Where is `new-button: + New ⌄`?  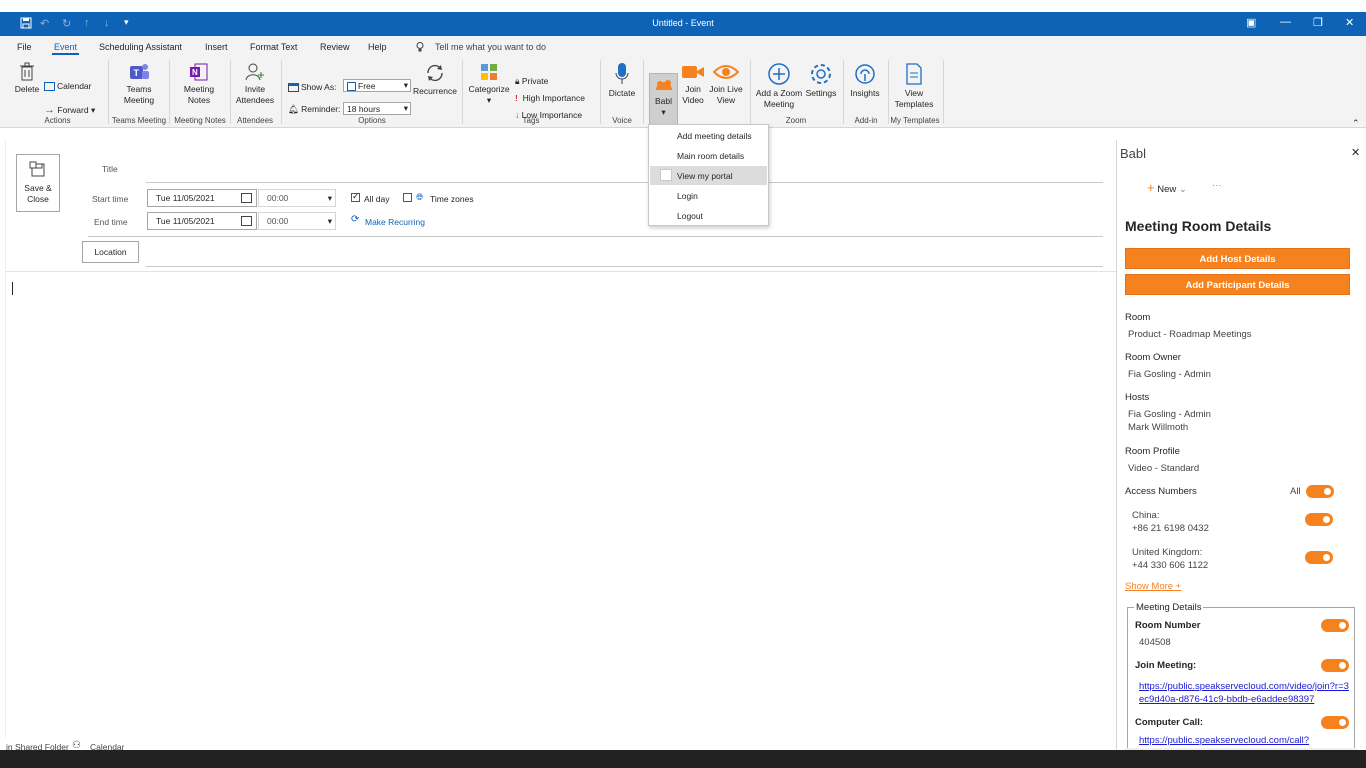 new-button: + New ⌄ is located at coordinates (1167, 187).